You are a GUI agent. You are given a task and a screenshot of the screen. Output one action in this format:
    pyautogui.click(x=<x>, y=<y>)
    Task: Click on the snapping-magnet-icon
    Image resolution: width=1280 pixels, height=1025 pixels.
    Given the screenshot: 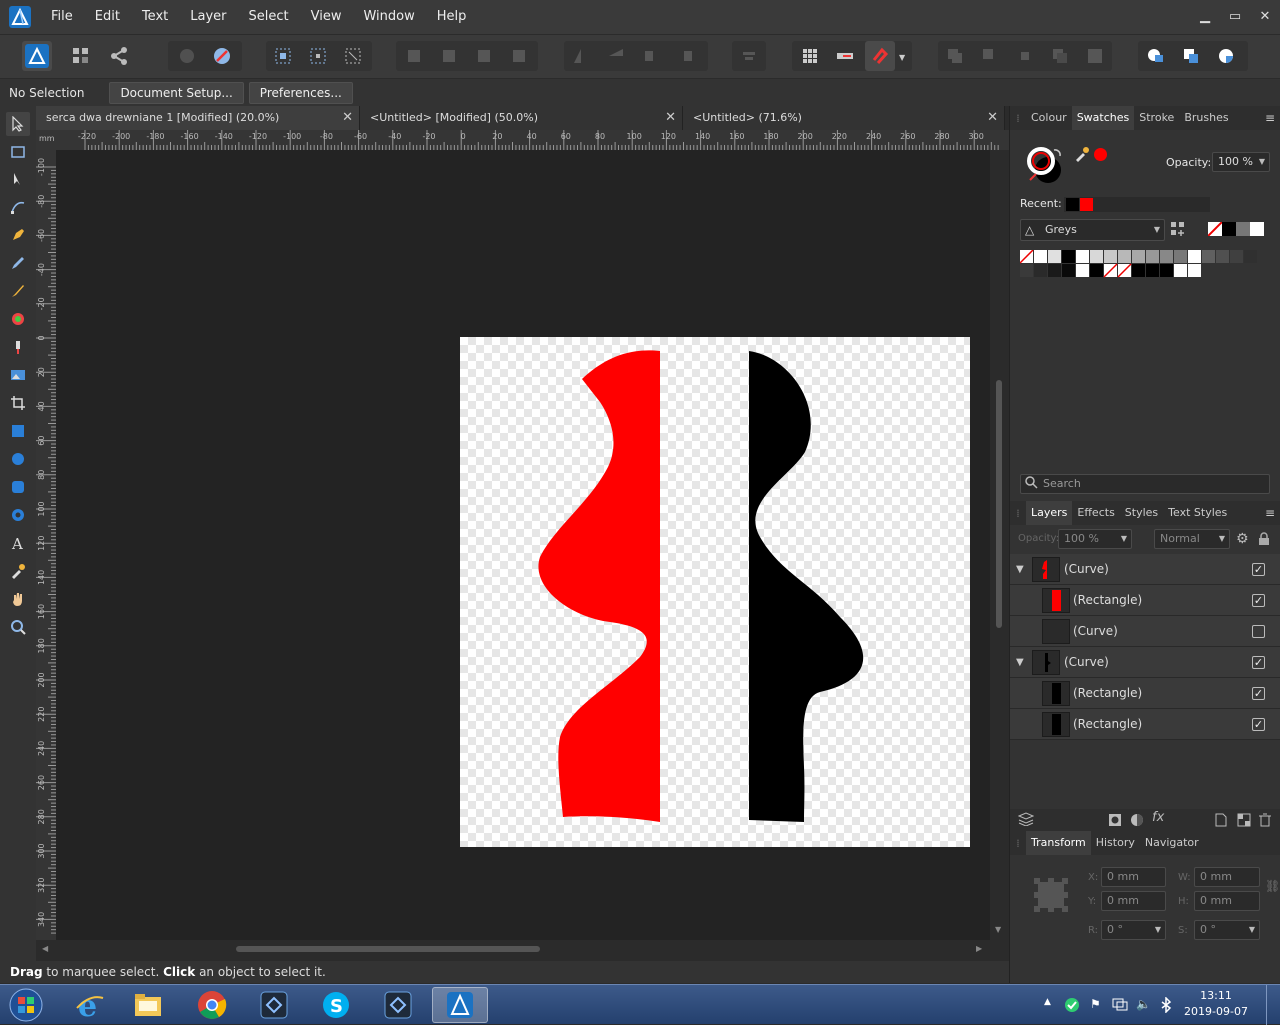 What is the action you would take?
    pyautogui.click(x=880, y=56)
    